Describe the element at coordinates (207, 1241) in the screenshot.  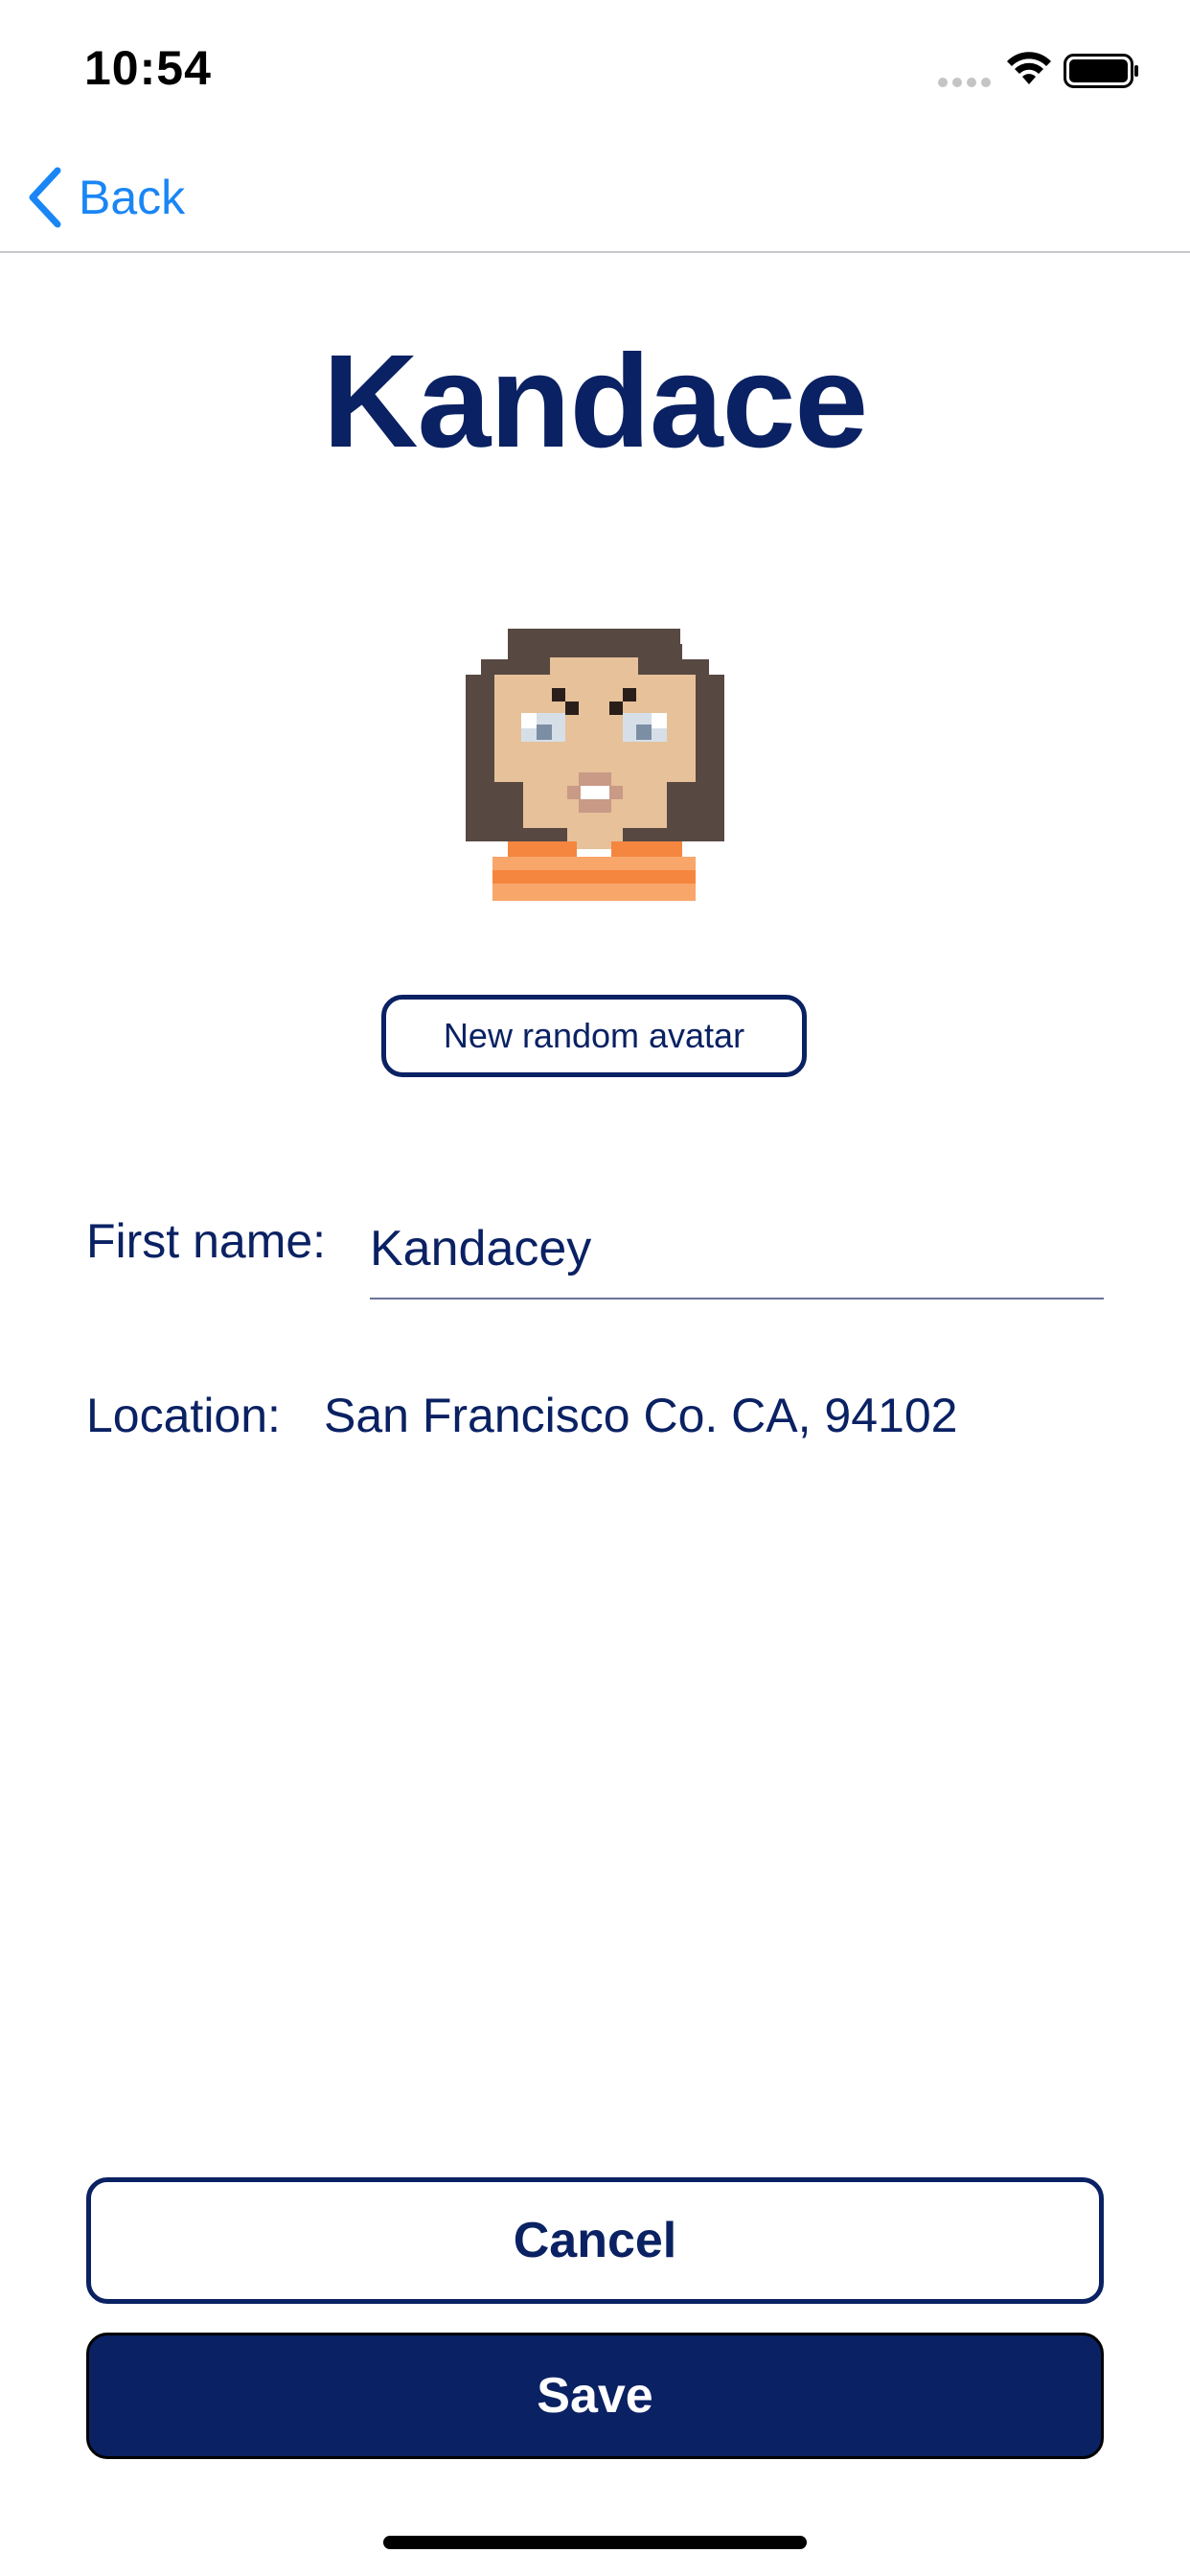
I see `first-name-label: First name:` at that location.